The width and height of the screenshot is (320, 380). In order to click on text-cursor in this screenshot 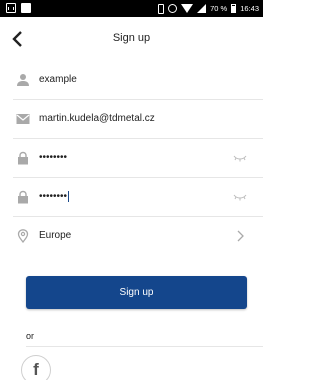, I will do `click(69, 196)`.